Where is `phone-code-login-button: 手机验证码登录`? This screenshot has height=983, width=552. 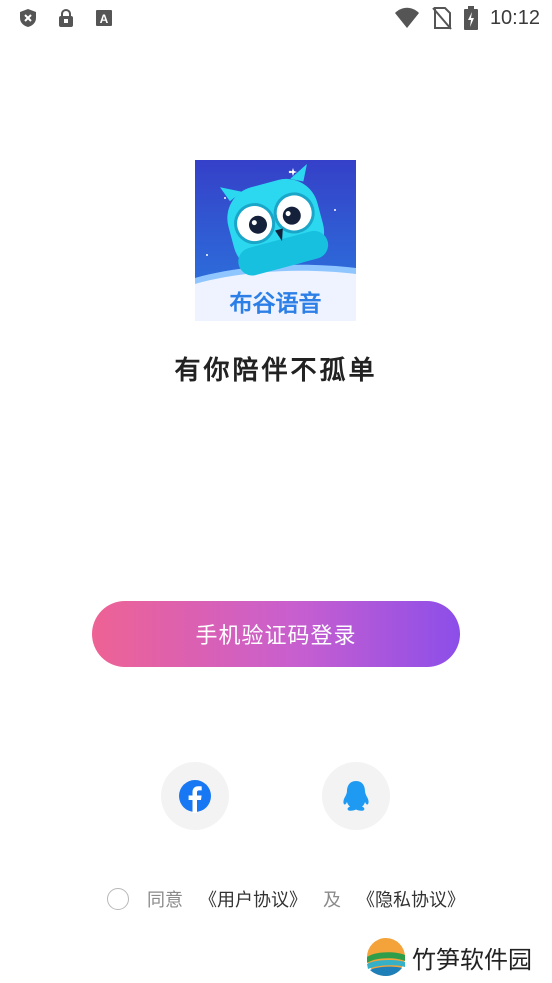
phone-code-login-button: 手机验证码登录 is located at coordinates (276, 634).